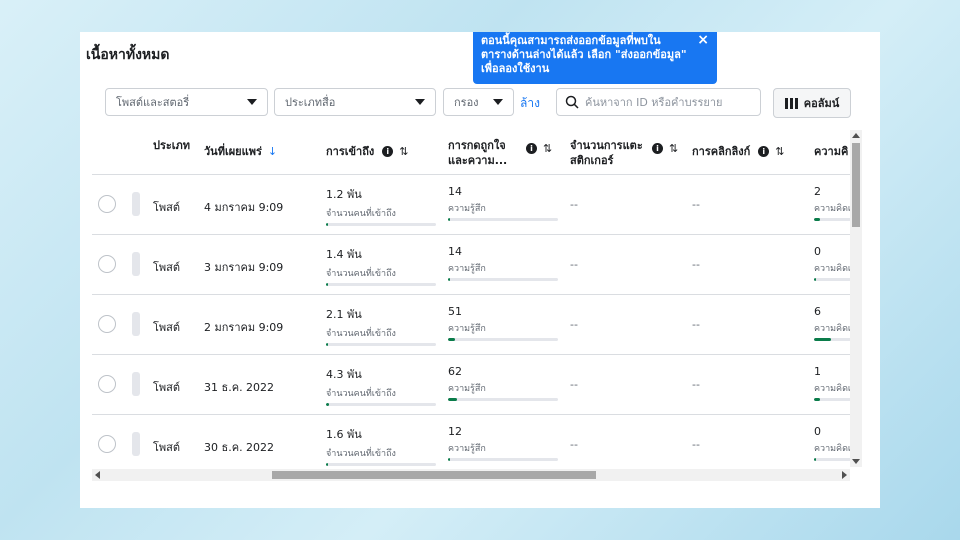  What do you see at coordinates (240, 151) in the screenshot?
I see `header-date: วันที่เผยแพร่ ↓` at bounding box center [240, 151].